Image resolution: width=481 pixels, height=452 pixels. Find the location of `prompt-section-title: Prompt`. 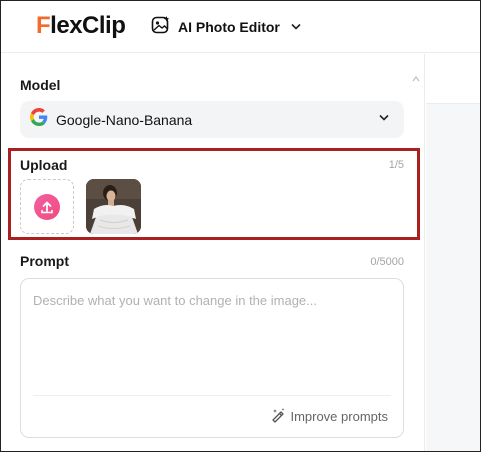

prompt-section-title: Prompt is located at coordinates (44, 261).